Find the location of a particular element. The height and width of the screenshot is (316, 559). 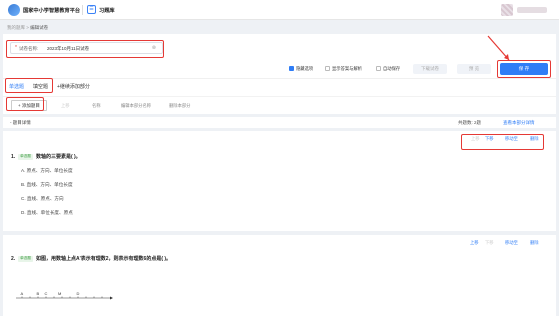

show-answer-toggle: 显示答案与解析 is located at coordinates (343, 69).